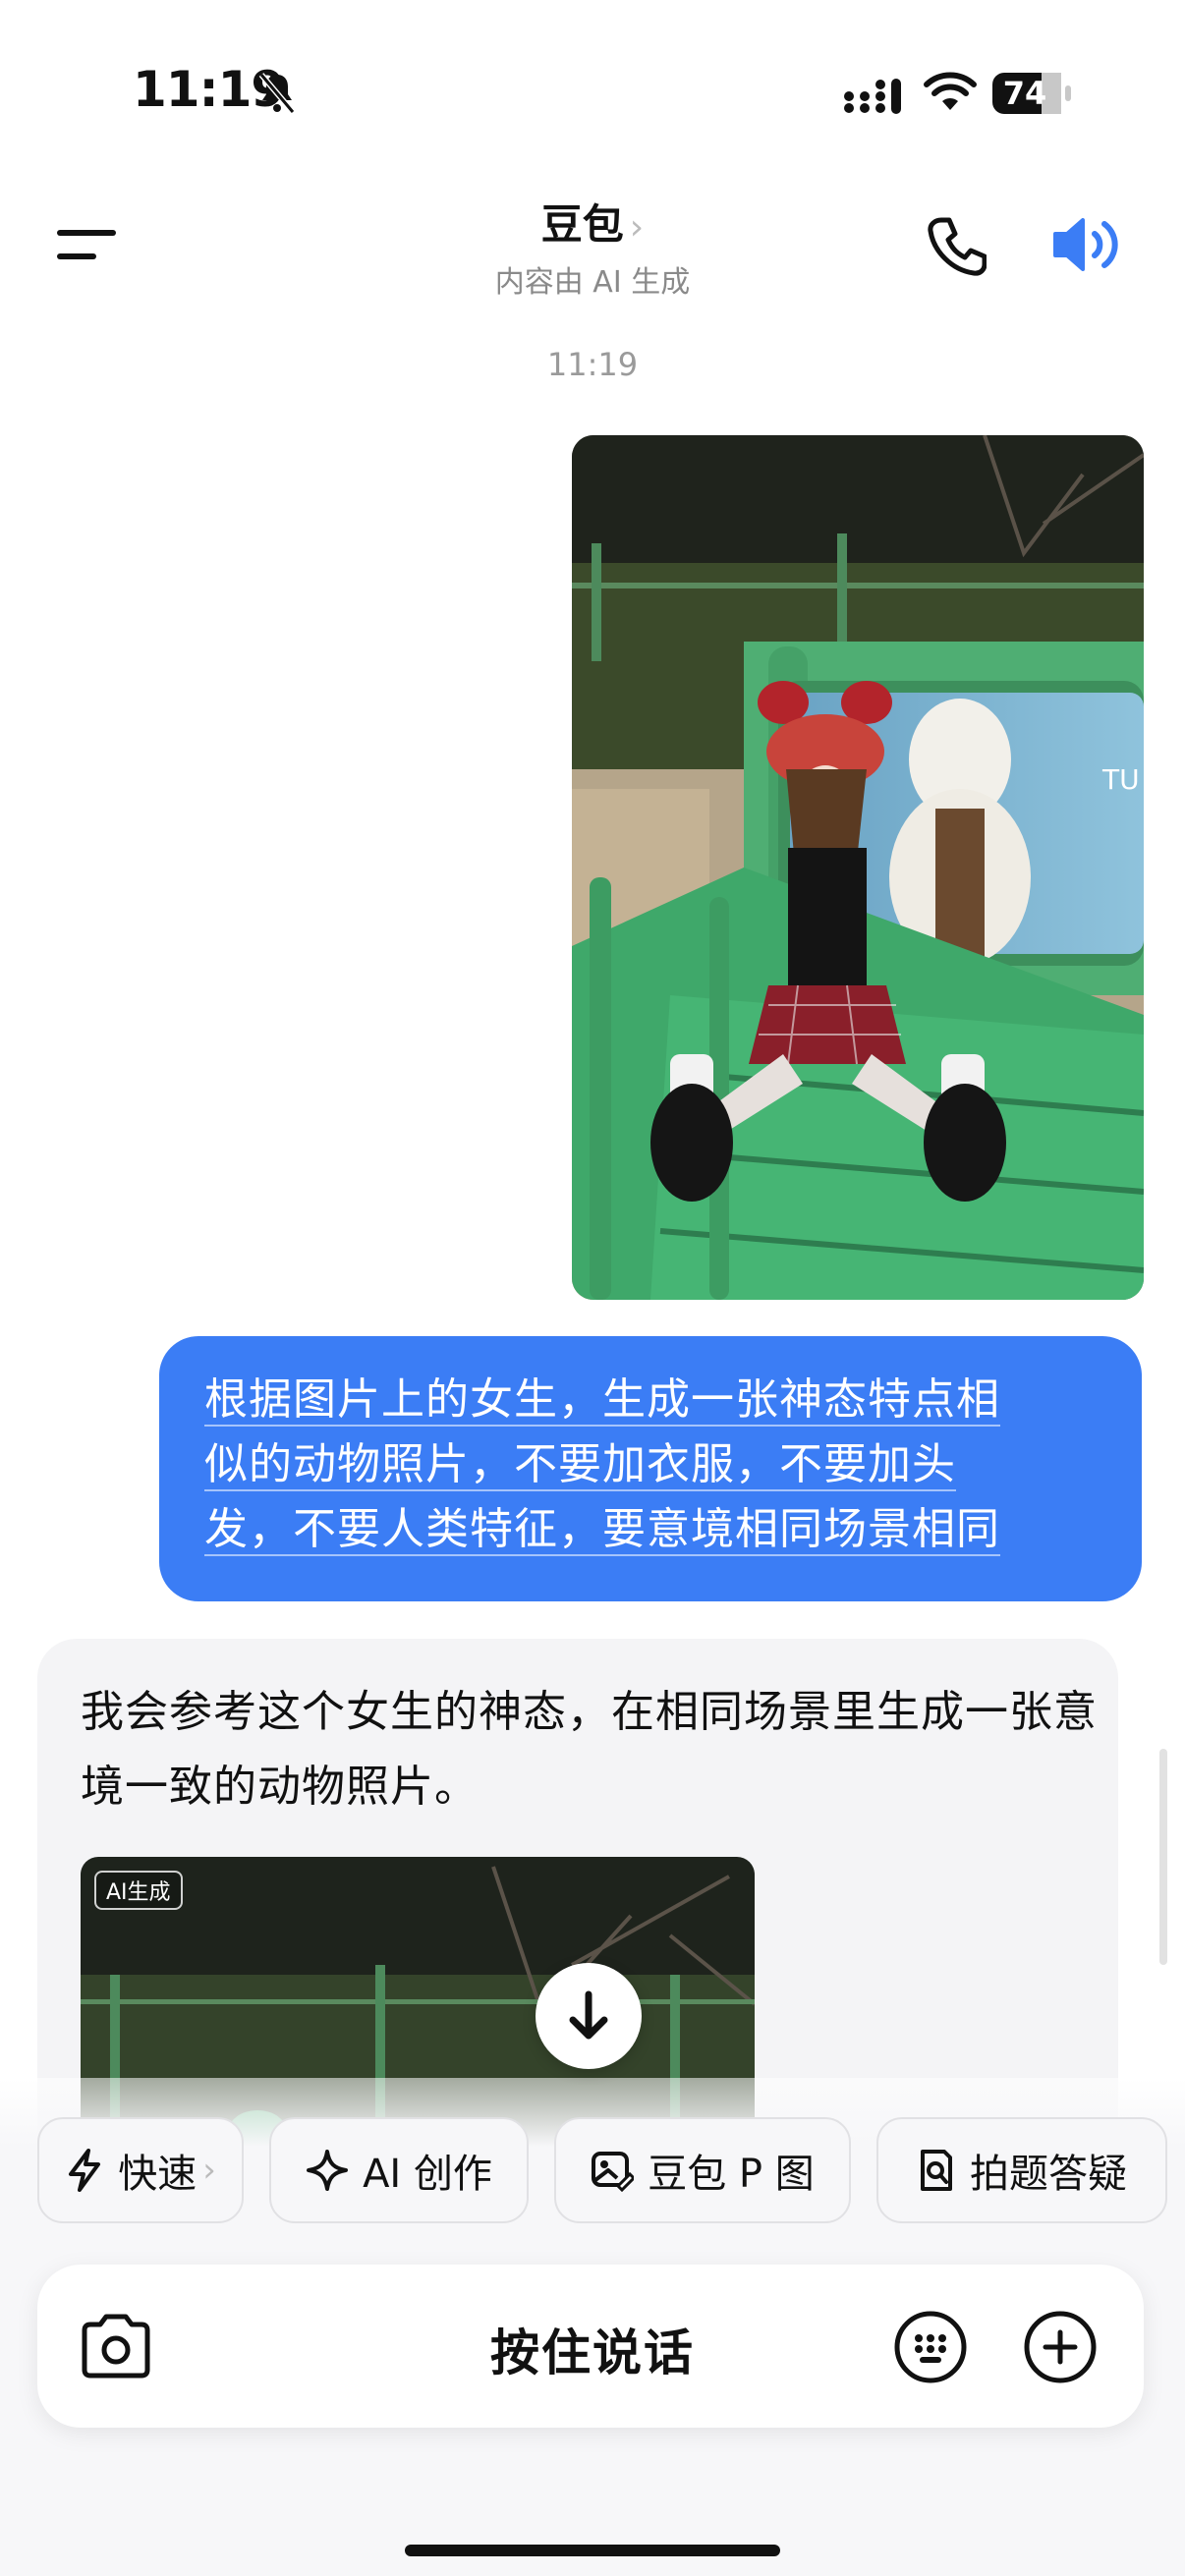 The height and width of the screenshot is (2576, 1185). Describe the element at coordinates (602, 1400) in the screenshot. I see `user-message-line: 根据图片上的女生，生成一张神态特点相` at that location.